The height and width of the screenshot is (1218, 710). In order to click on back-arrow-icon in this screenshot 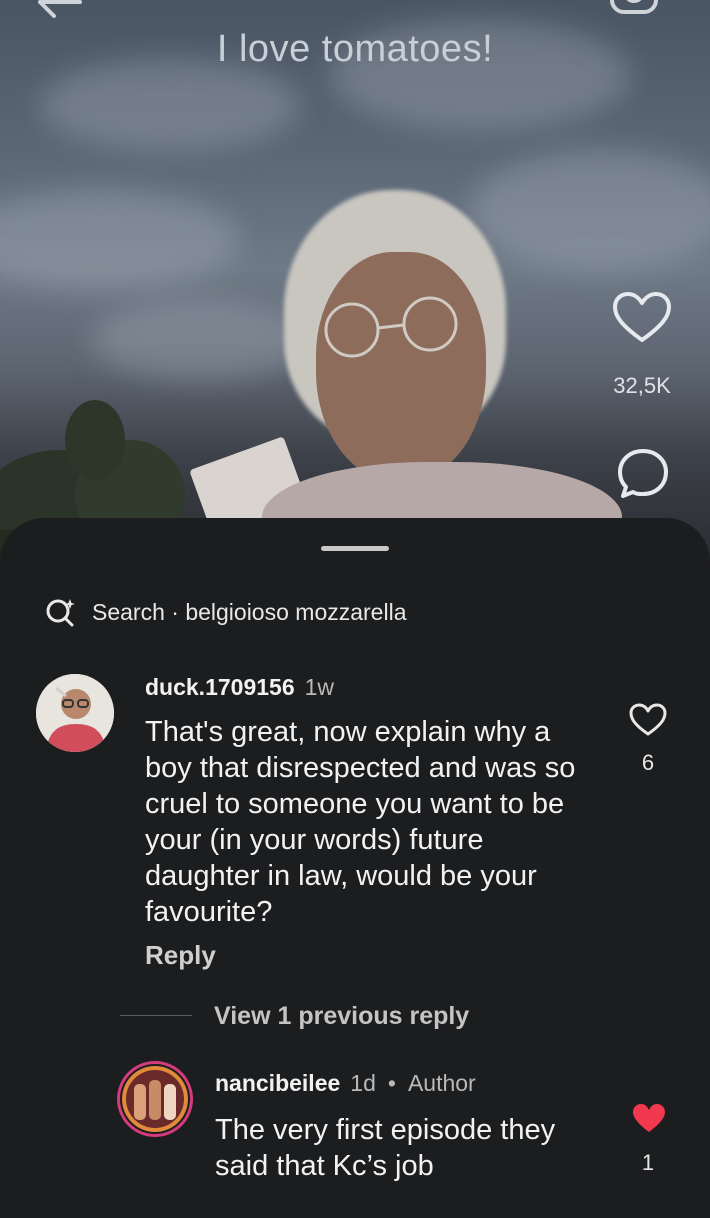, I will do `click(60, 14)`.